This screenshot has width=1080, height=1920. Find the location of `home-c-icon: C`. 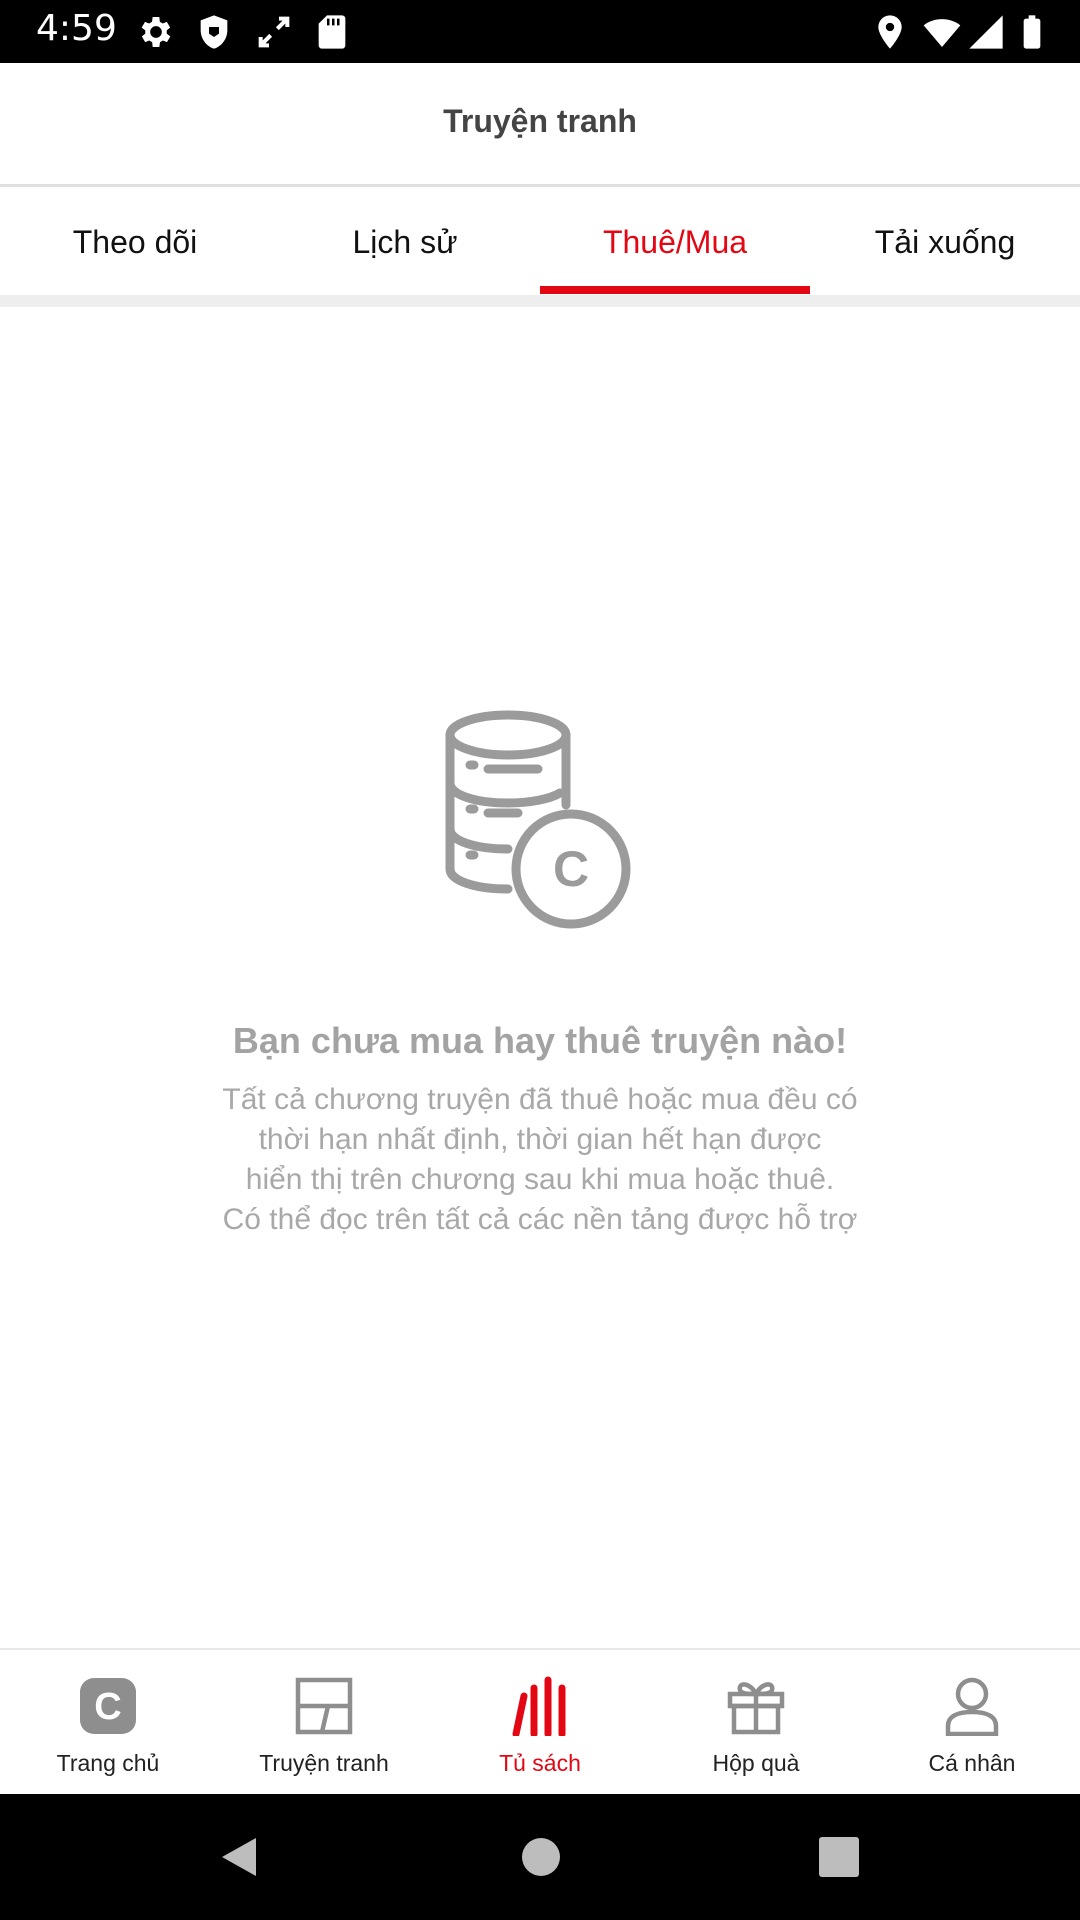

home-c-icon: C is located at coordinates (108, 1706).